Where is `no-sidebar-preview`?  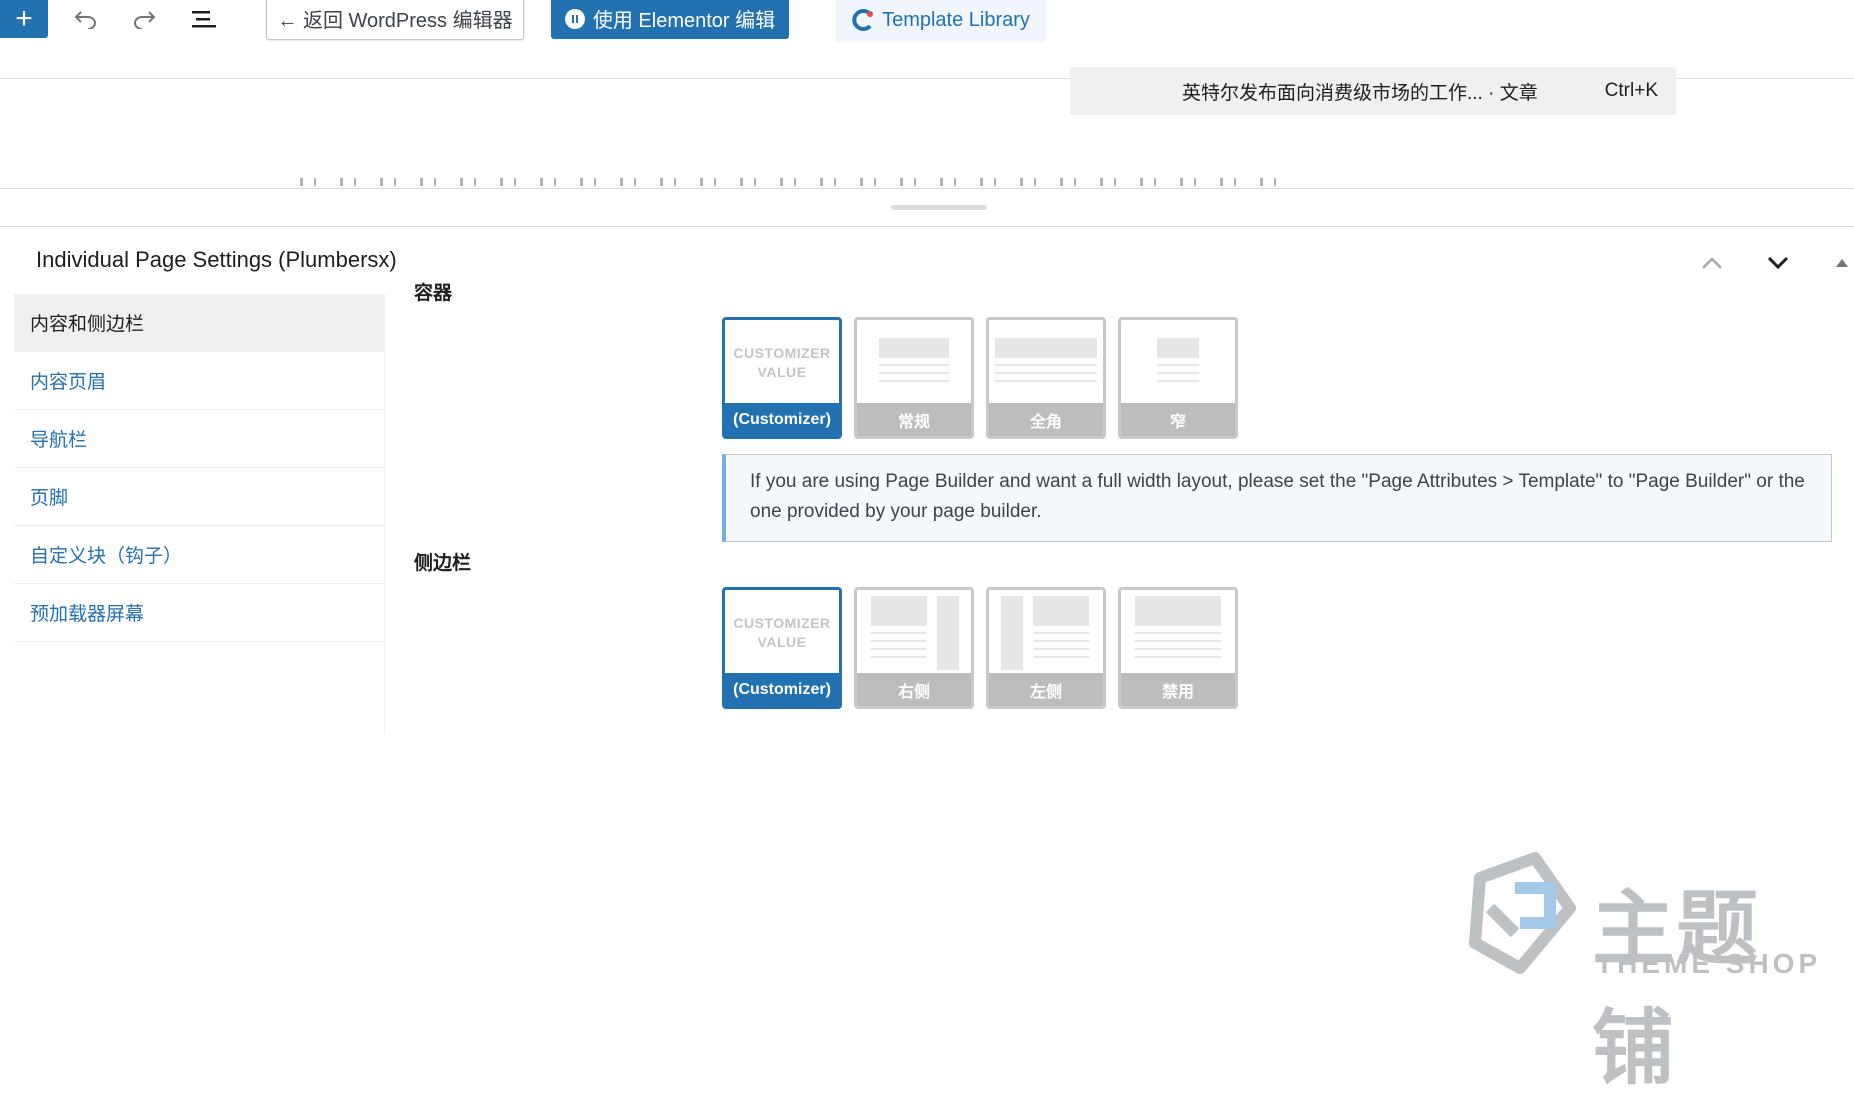 no-sidebar-preview is located at coordinates (1178, 633).